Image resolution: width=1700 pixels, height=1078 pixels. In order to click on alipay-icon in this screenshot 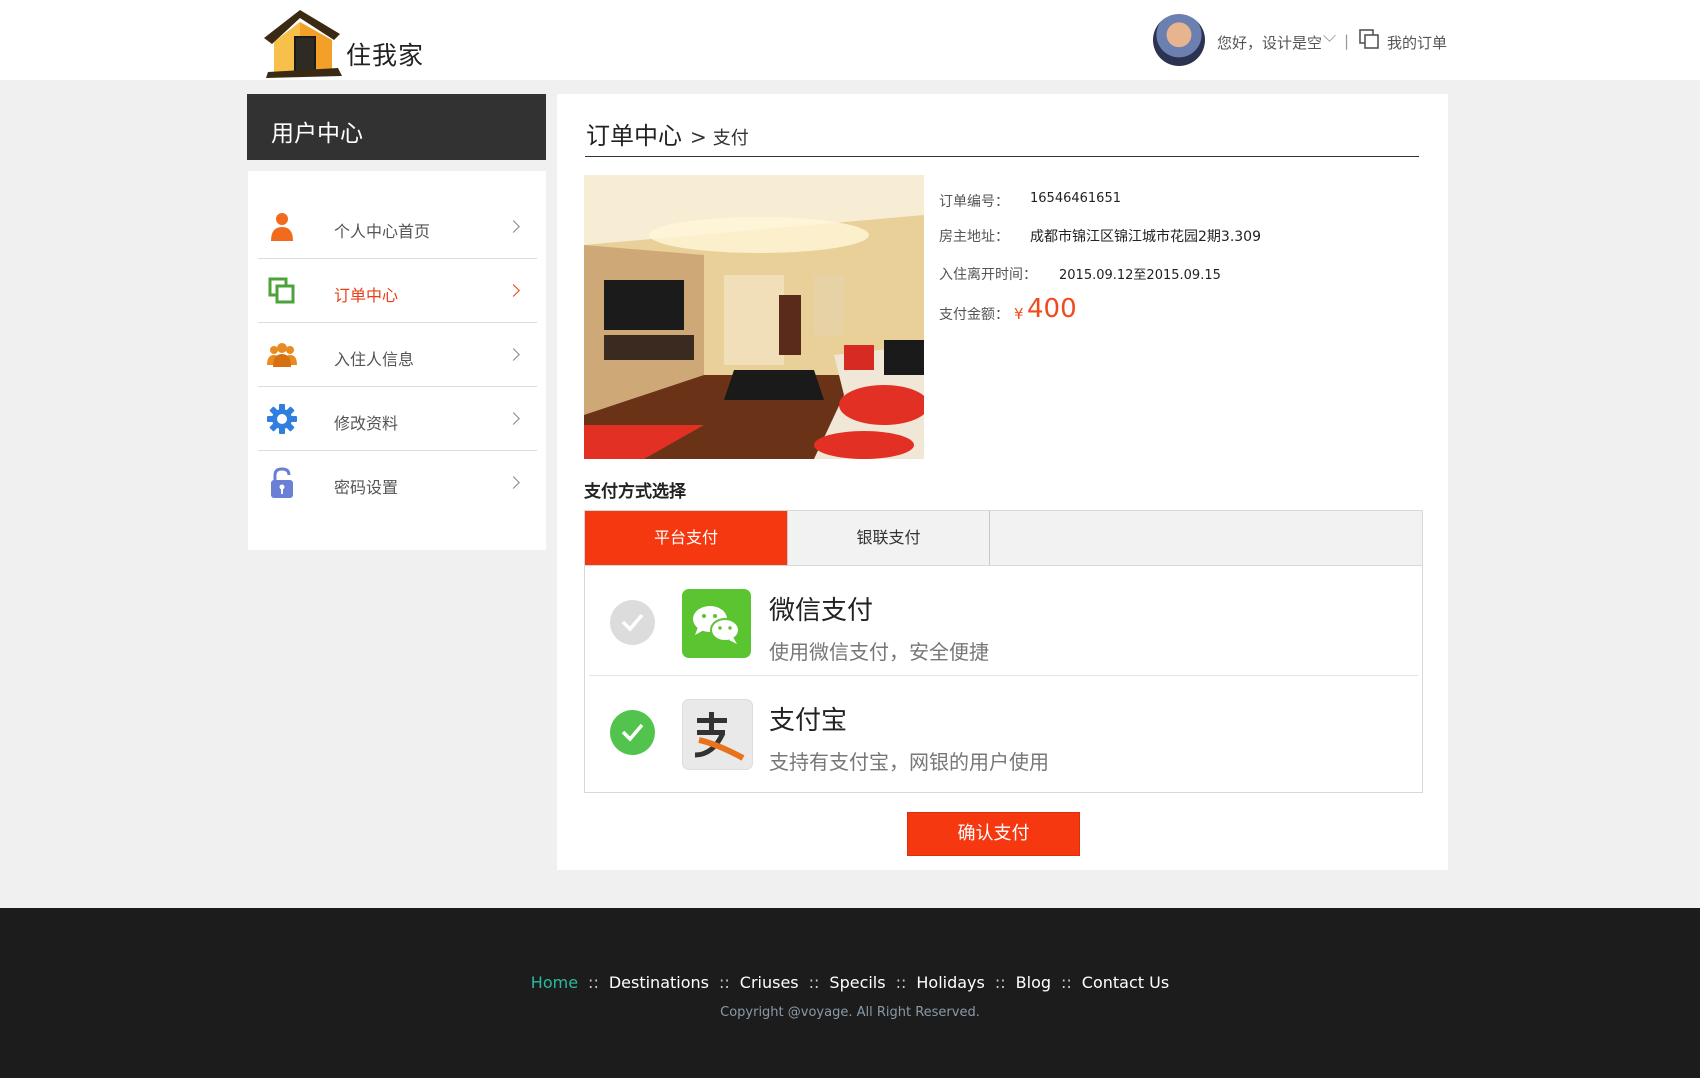, I will do `click(717, 734)`.